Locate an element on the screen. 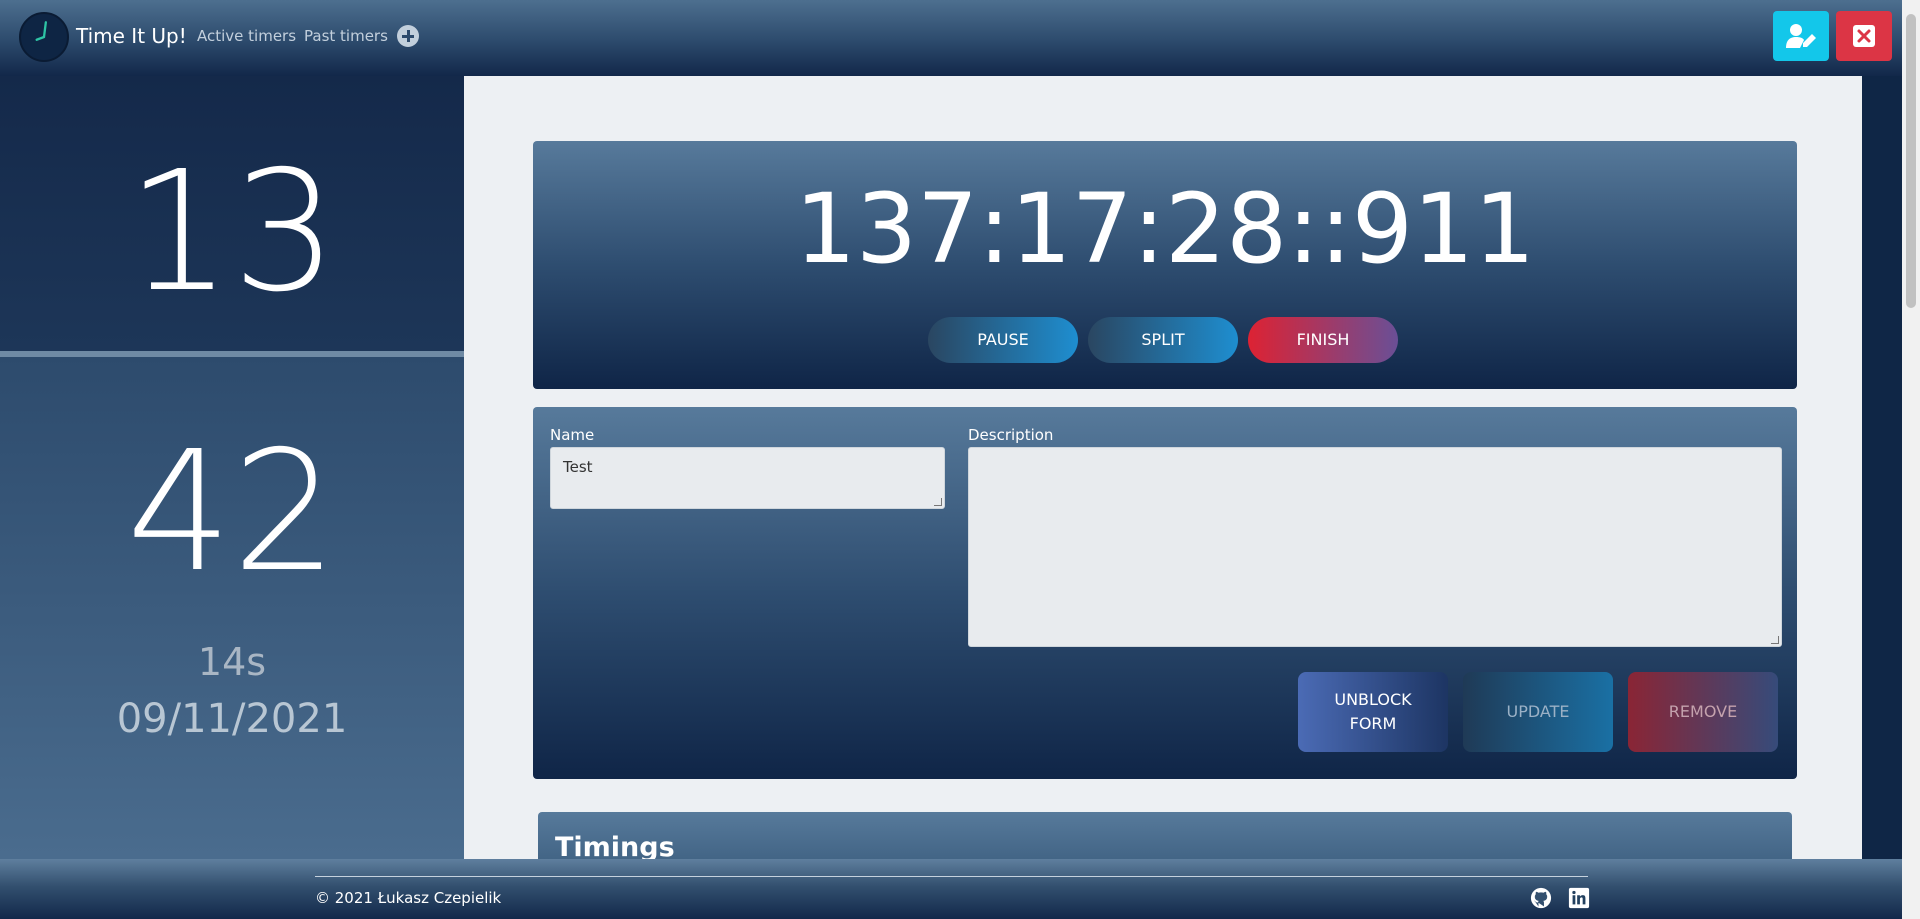  page-scrollbar is located at coordinates (1911, 459).